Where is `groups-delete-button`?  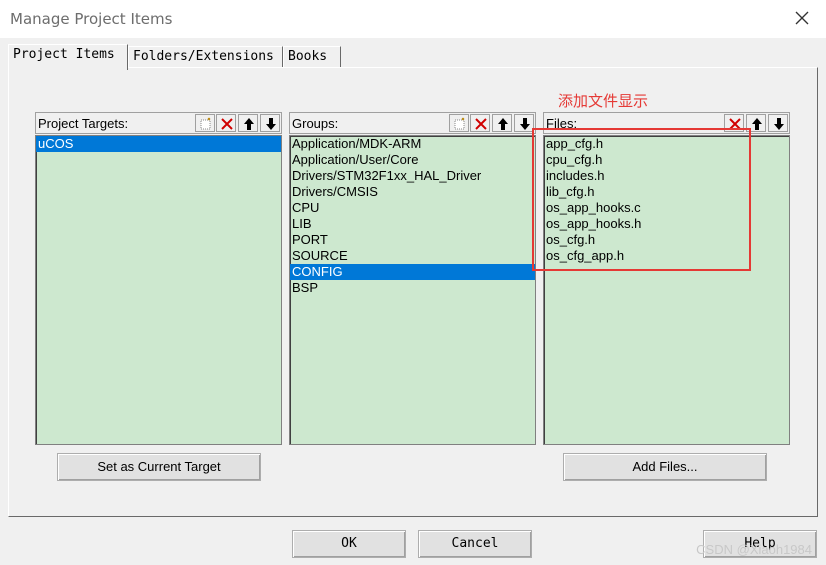 groups-delete-button is located at coordinates (480, 123).